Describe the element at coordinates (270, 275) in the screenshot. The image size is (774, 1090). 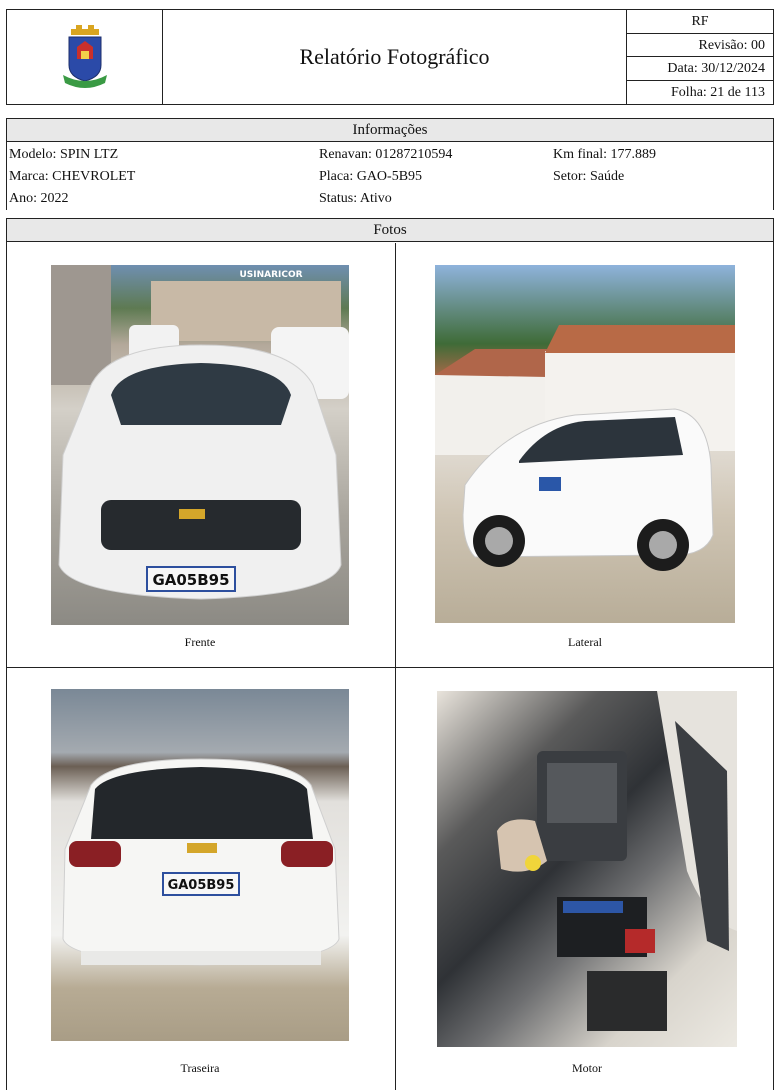
I see `building-sign-text: USINARICOR` at that location.